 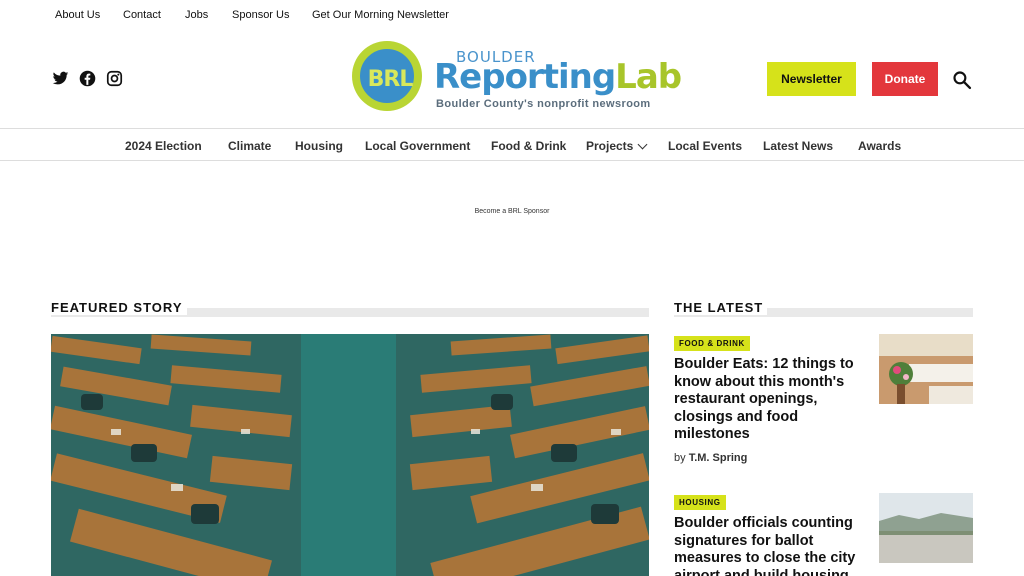 I want to click on utility-link-contact: Contact, so click(x=142, y=15).